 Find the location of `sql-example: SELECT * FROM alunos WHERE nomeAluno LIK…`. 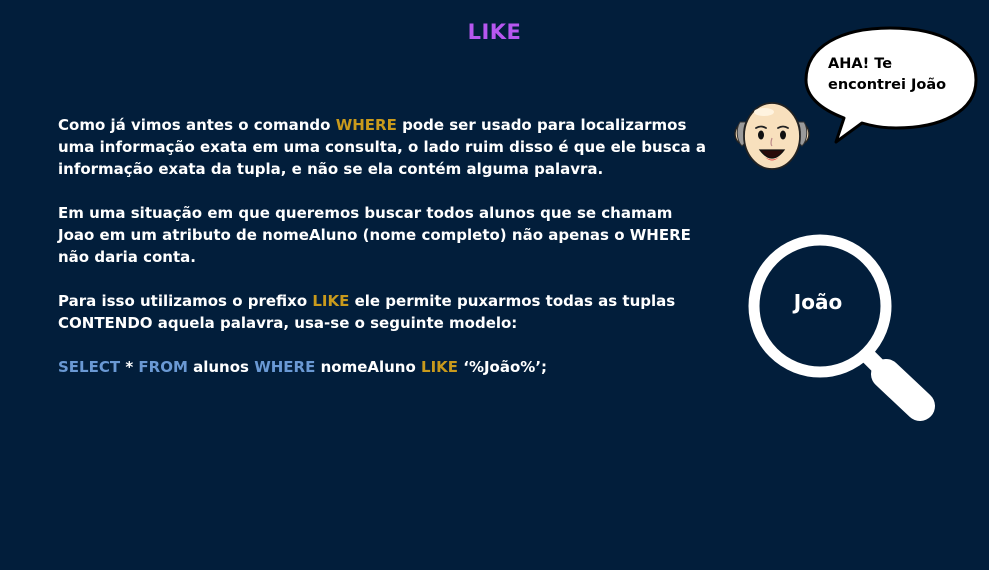

sql-example: SELECT * FROM alunos WHERE nomeAluno LIK… is located at coordinates (383, 367).